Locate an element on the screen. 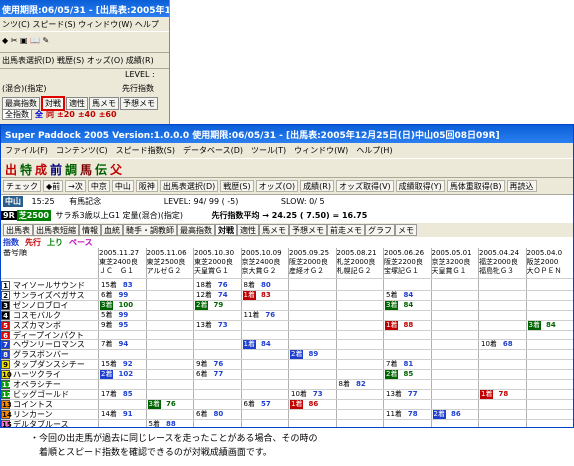  result-cell: 7着 81 is located at coordinates (408, 364).